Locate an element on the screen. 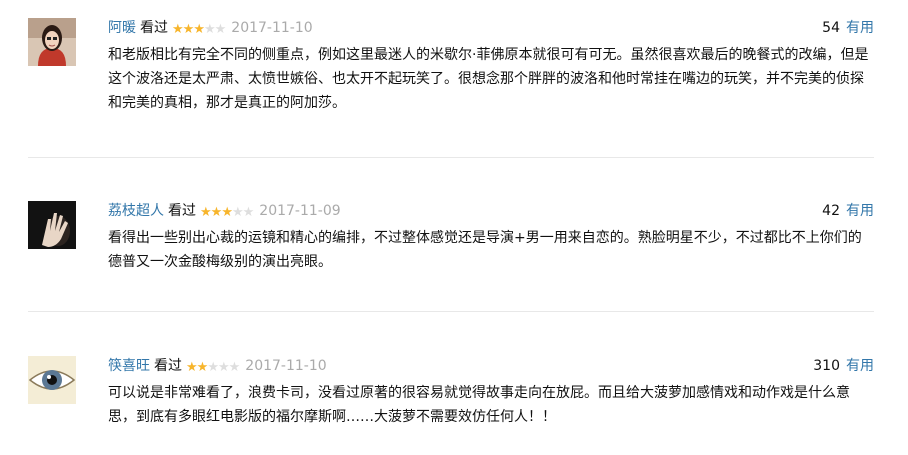 The width and height of the screenshot is (908, 455). useful-count: 310 is located at coordinates (826, 366).